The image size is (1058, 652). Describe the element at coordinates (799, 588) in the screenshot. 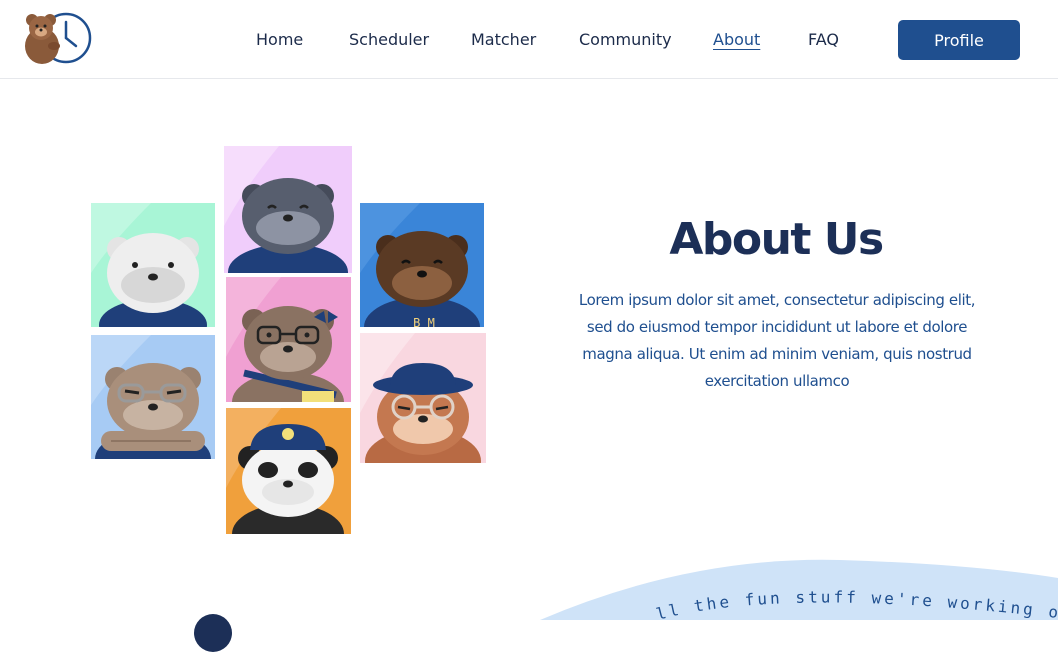

I see `curved-banner: ll the fun stuff we're working on!` at that location.